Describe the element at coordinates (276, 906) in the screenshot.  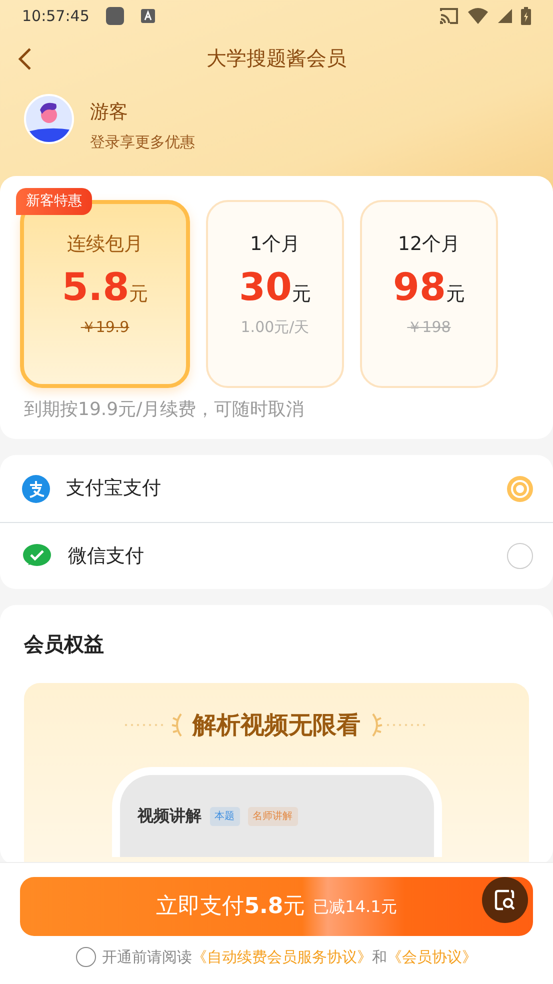
I see `pay-button: 立即支付5.8元 已减14.1元` at that location.